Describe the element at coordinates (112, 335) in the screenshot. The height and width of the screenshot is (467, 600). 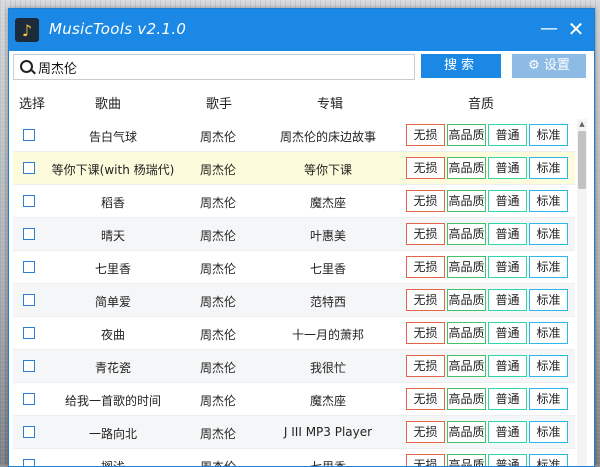
I see `song-title: 夜曲` at that location.